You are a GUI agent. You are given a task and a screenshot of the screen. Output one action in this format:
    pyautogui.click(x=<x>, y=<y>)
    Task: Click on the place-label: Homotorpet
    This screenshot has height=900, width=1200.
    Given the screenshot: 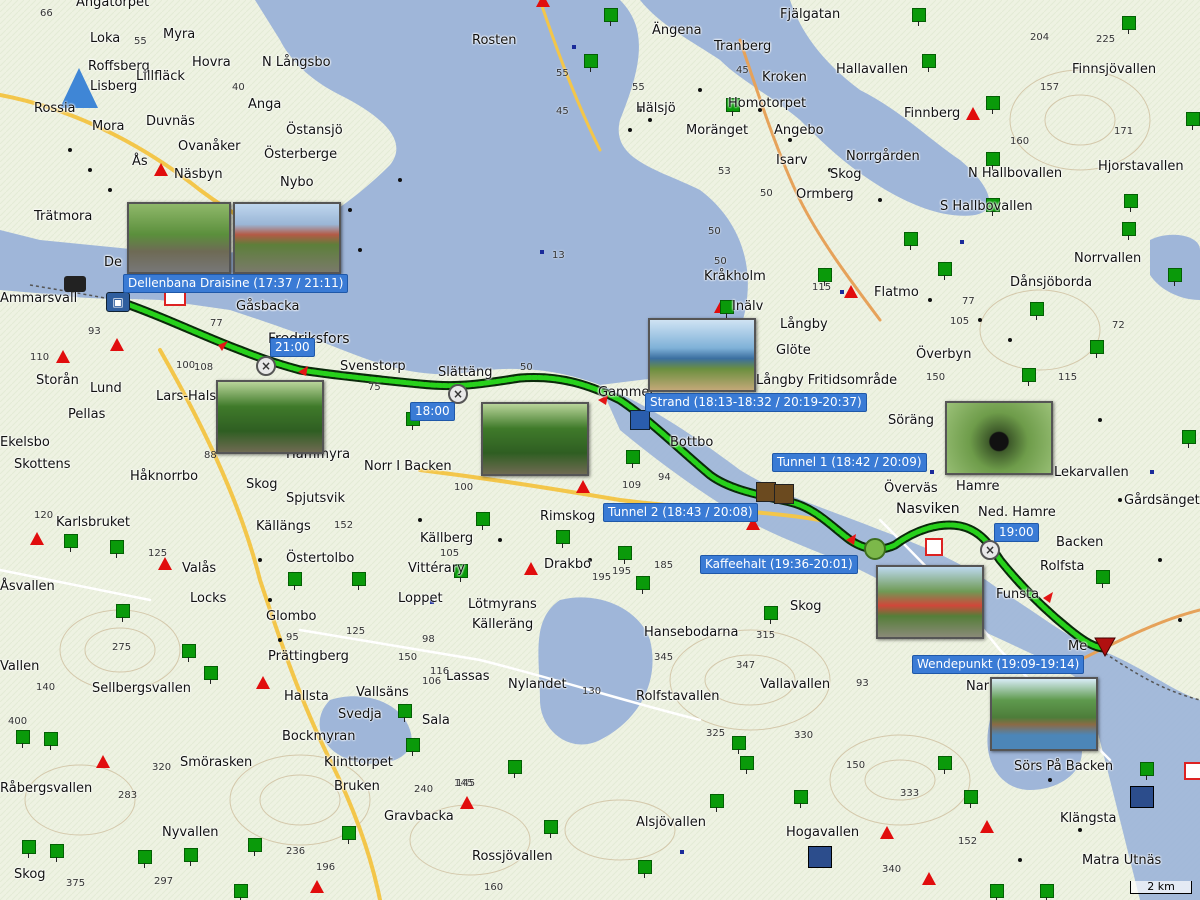 What is the action you would take?
    pyautogui.click(x=767, y=103)
    